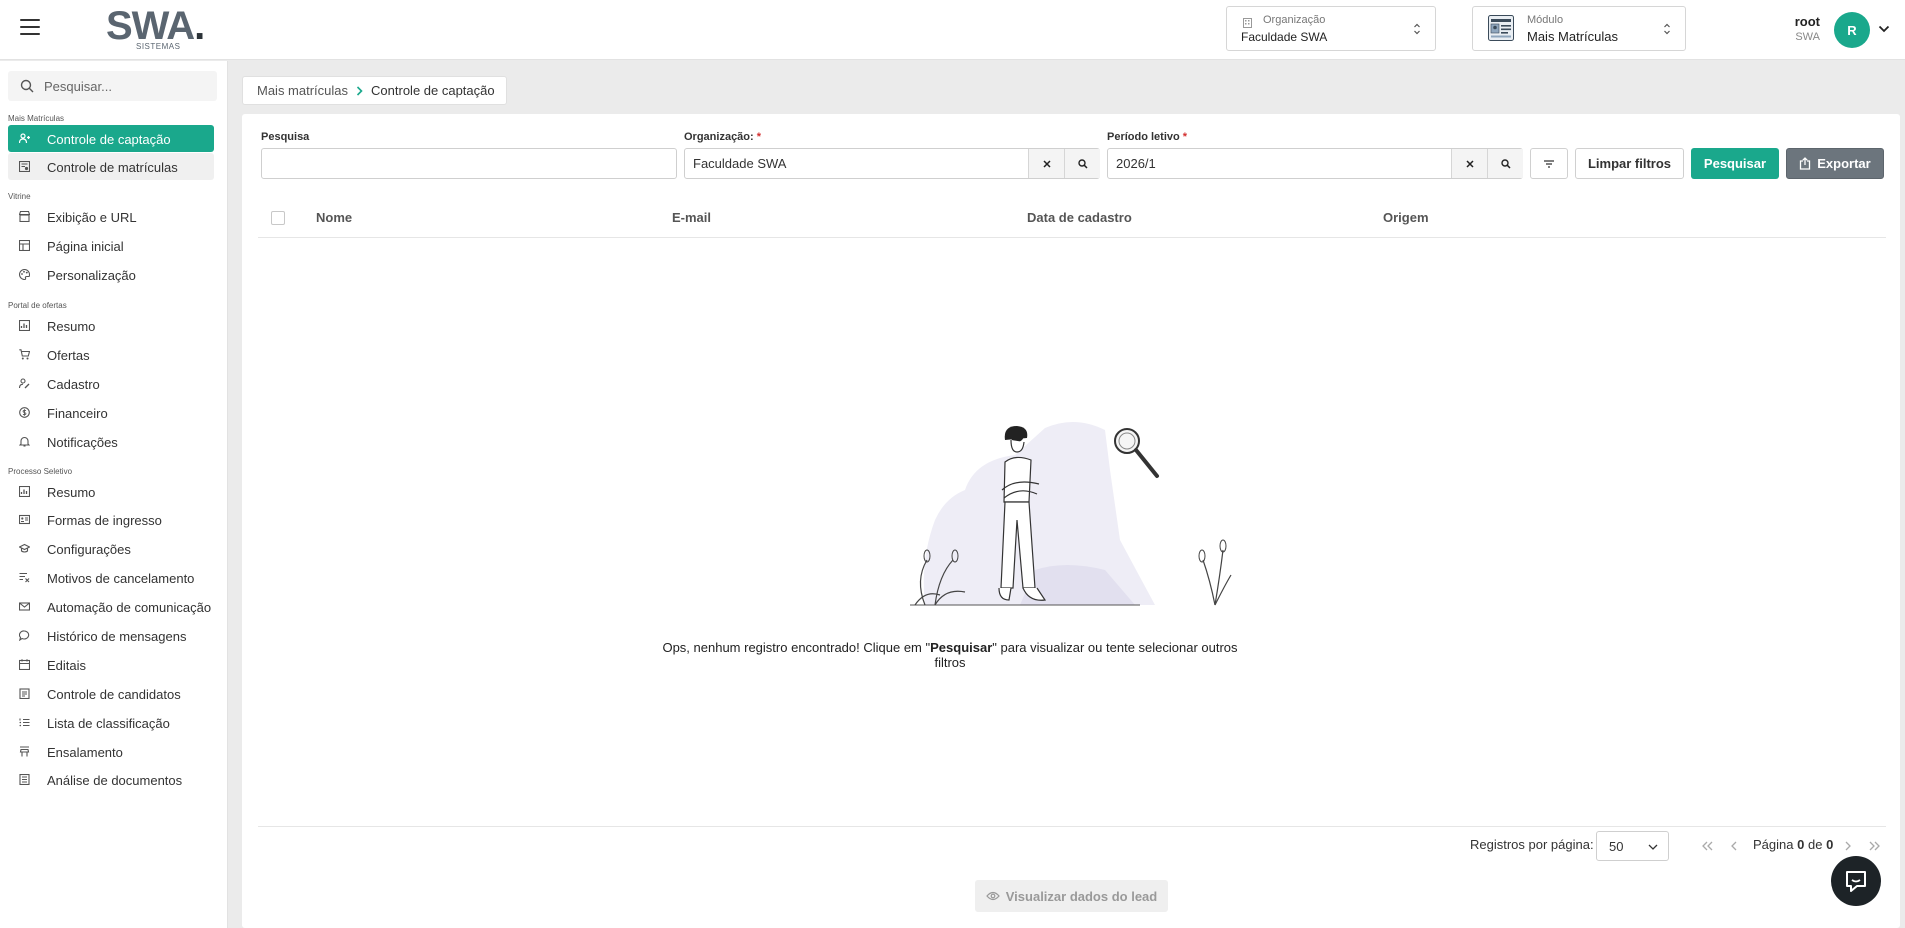 The height and width of the screenshot is (928, 1905). What do you see at coordinates (111, 548) in the screenshot?
I see `sidebar-item-configuracoes: Configurações` at bounding box center [111, 548].